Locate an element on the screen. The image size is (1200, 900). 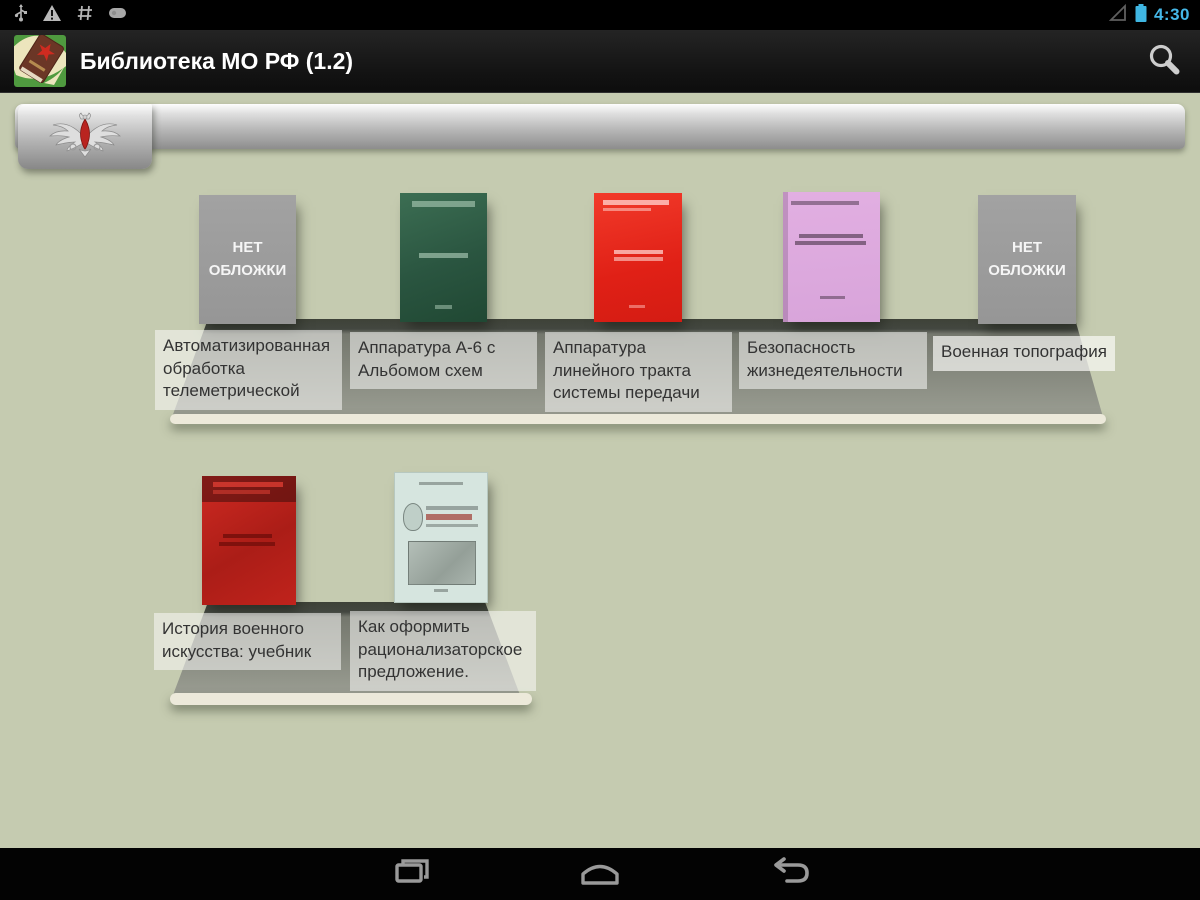
book-cover-voennaya-topografia: НЕТ ОБЛОЖКИ is located at coordinates (1027, 259).